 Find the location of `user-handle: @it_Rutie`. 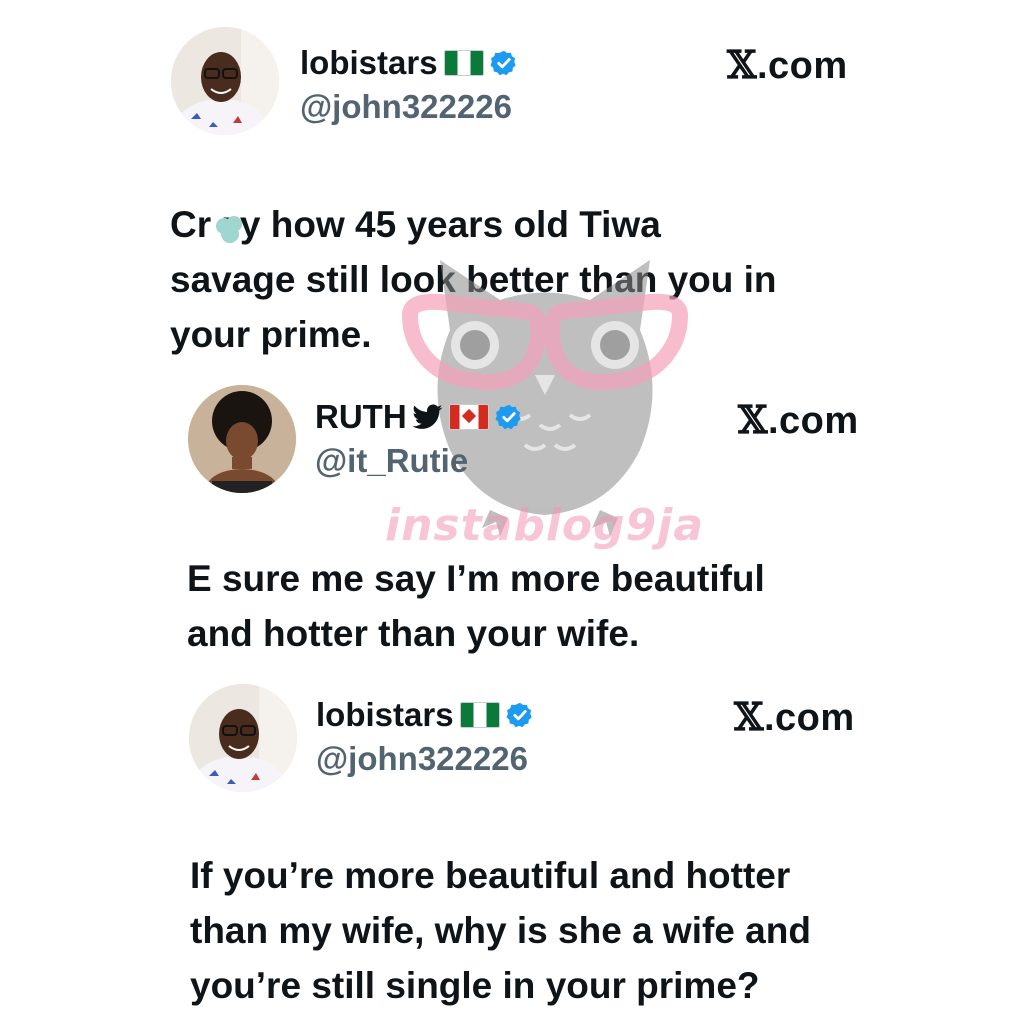

user-handle: @it_Rutie is located at coordinates (391, 461).